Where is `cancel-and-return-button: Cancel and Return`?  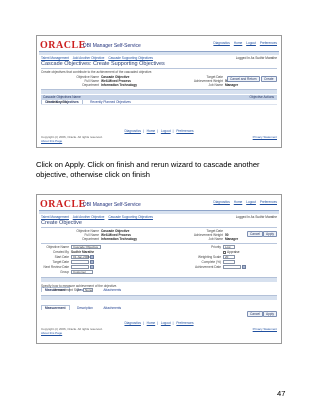 cancel-and-return-button: Cancel and Return is located at coordinates (243, 79).